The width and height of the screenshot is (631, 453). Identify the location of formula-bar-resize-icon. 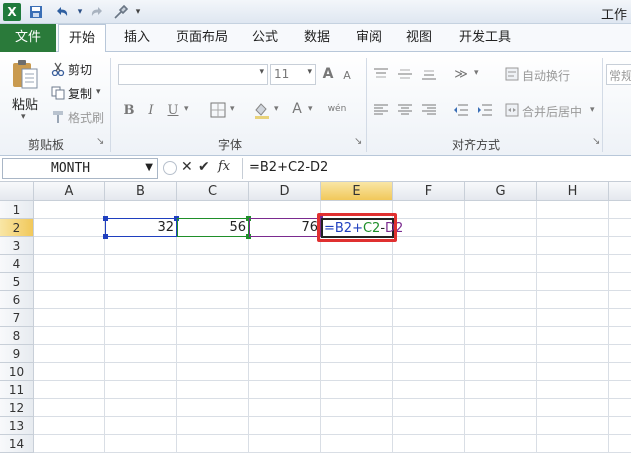
(170, 168).